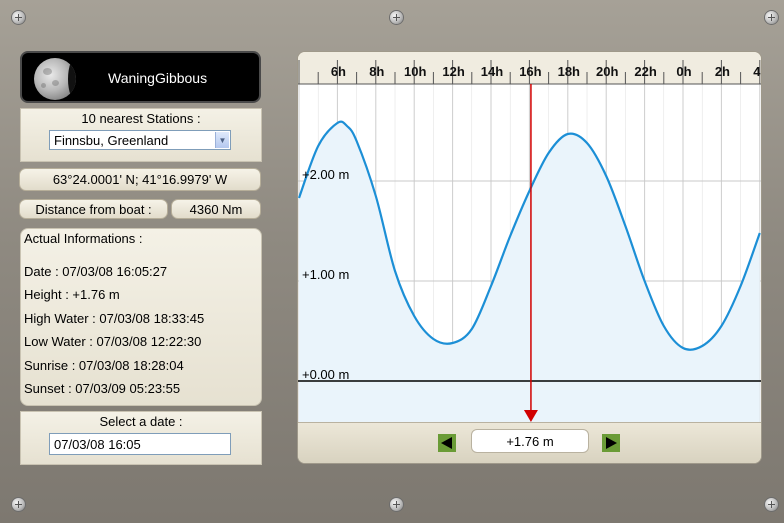 Image resolution: width=784 pixels, height=523 pixels. I want to click on distance-label: Distance from boat :, so click(93, 209).